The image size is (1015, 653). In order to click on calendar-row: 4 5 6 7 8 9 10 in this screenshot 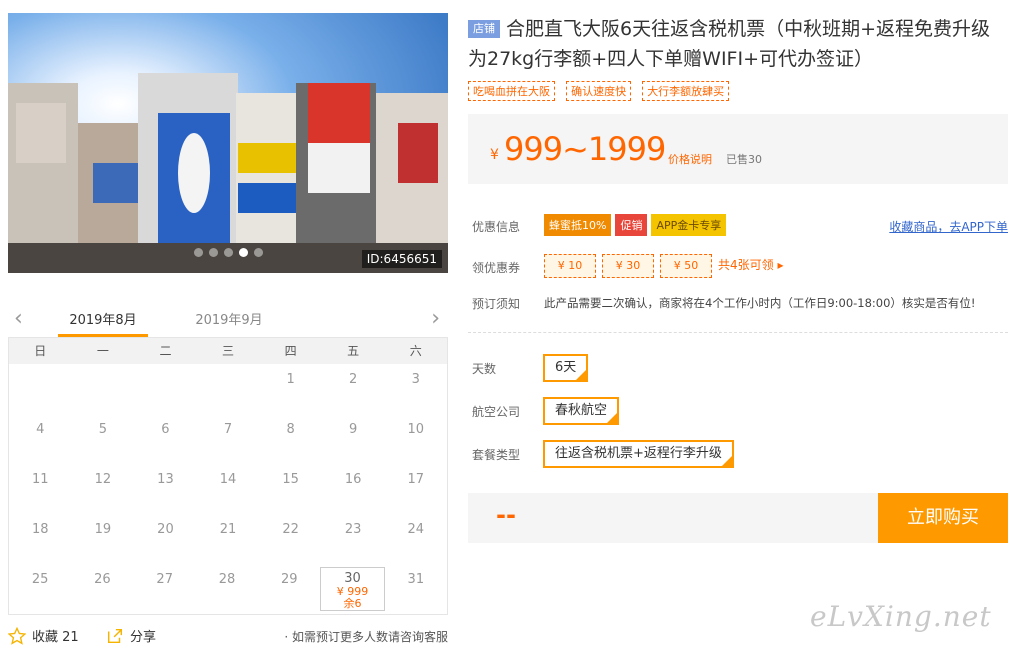, I will do `click(228, 439)`.